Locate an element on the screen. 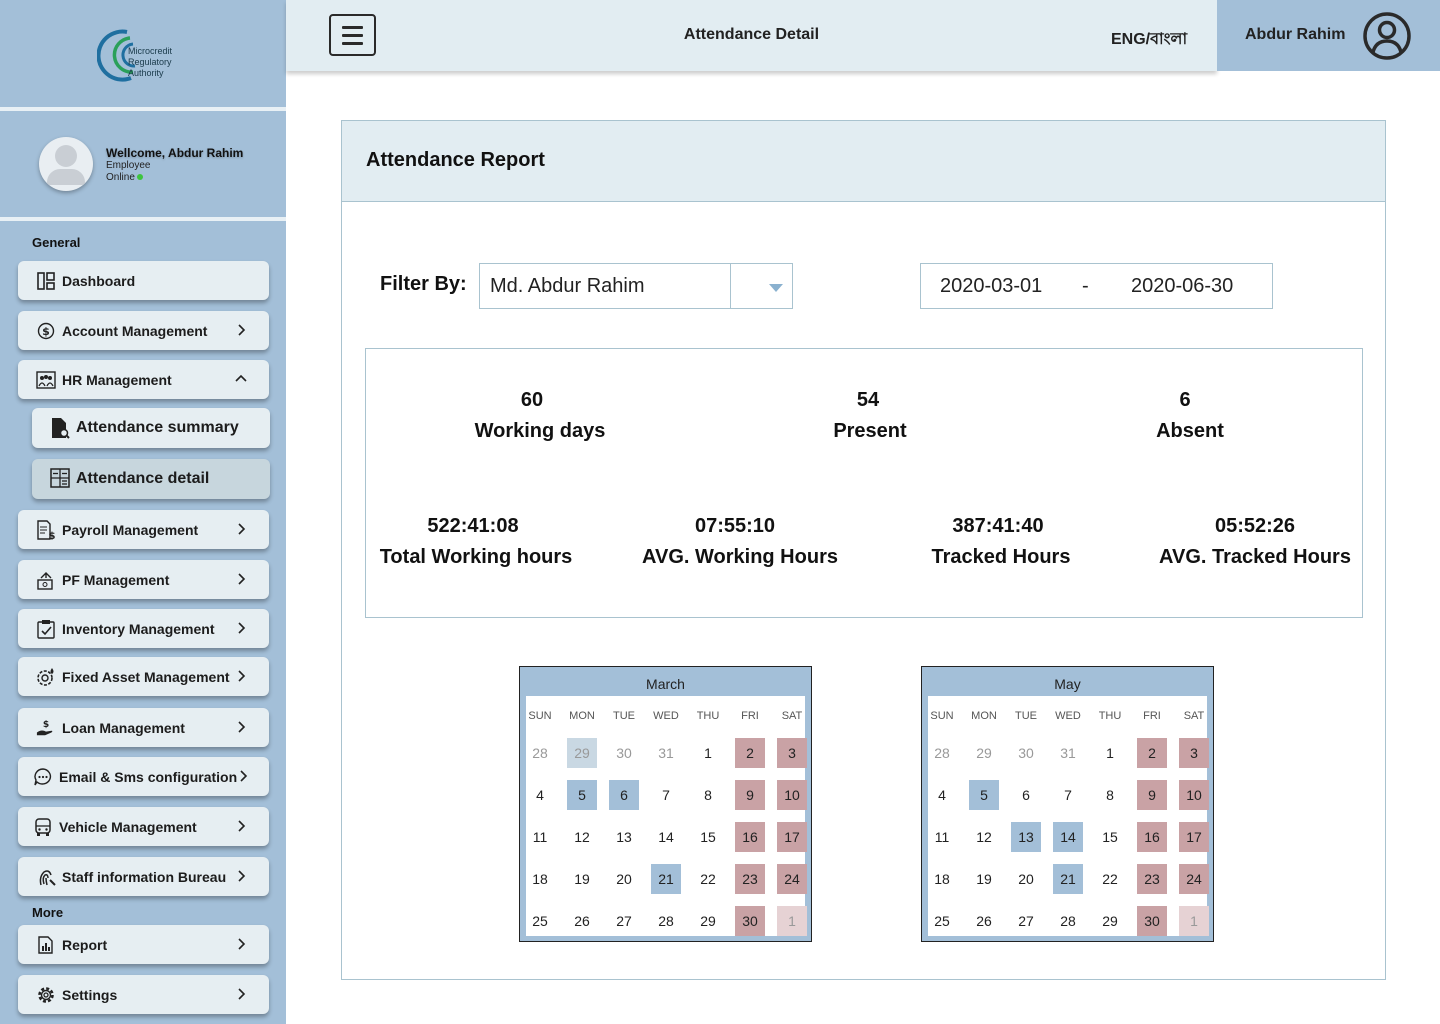  date-range-picker: 2020-03-01 - 2020-06-30 is located at coordinates (1096, 286).